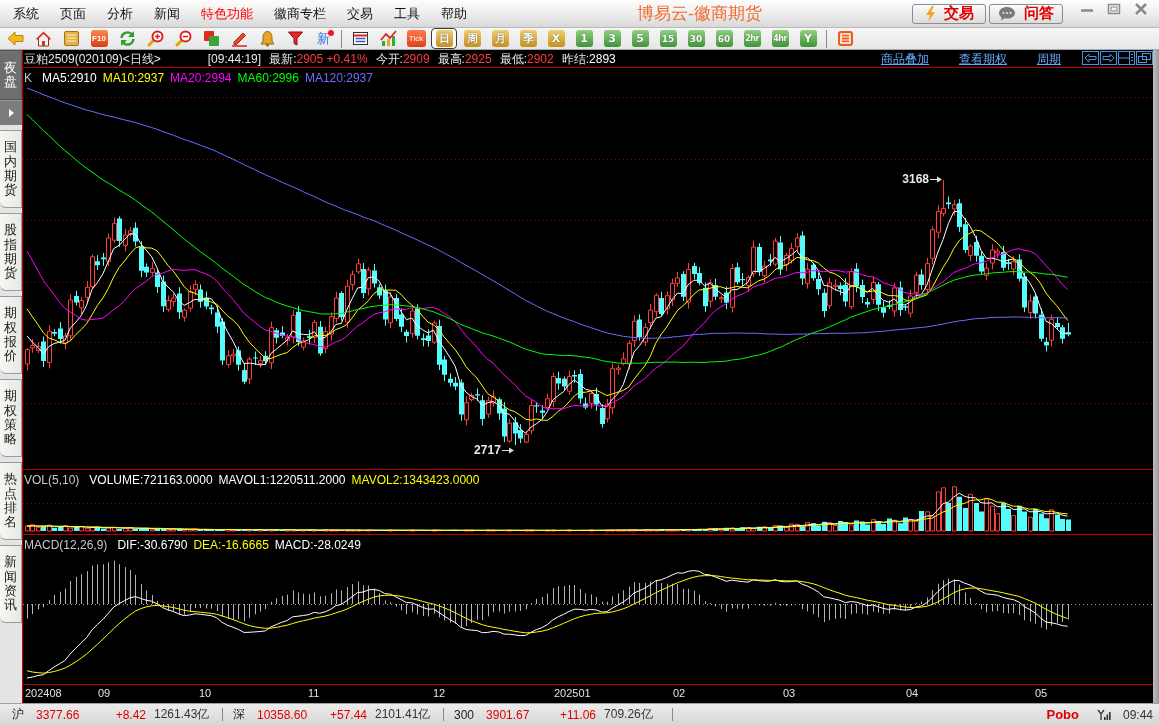 This screenshot has width=1159, height=725. Describe the element at coordinates (239, 38) in the screenshot. I see `pencil-icon` at that location.